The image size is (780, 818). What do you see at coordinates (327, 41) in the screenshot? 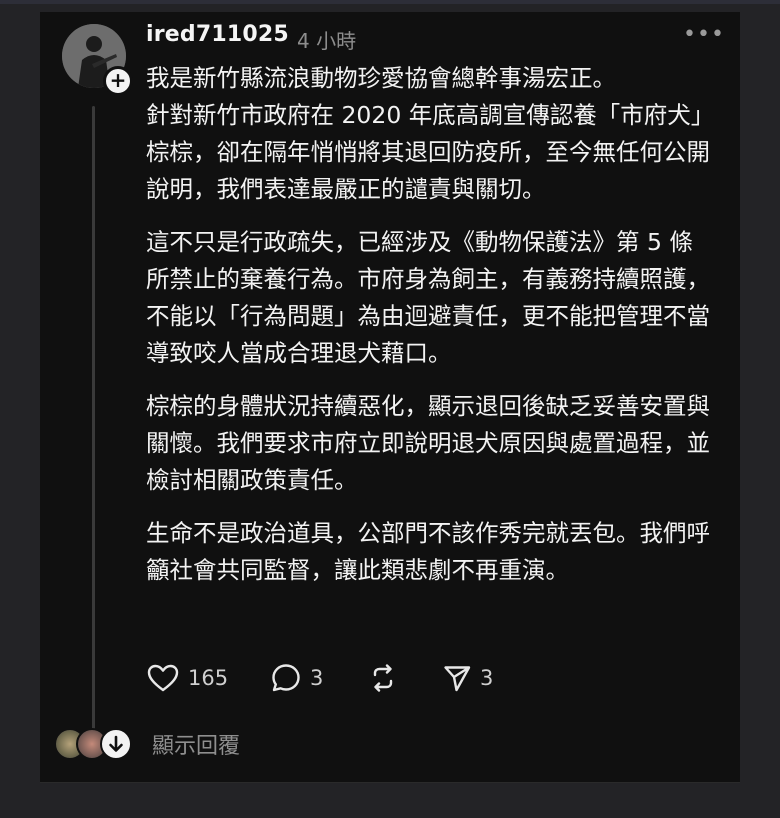
I see `post-timestamp: 4 小時` at bounding box center [327, 41].